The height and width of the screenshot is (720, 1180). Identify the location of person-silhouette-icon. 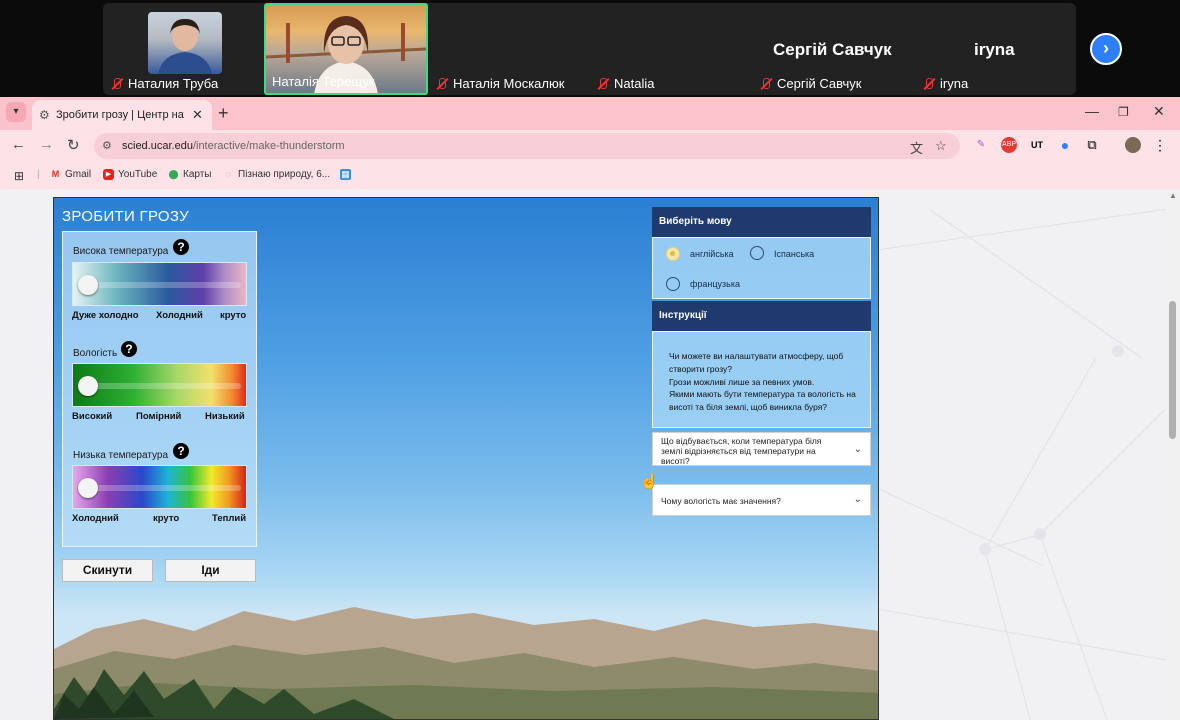
(185, 46).